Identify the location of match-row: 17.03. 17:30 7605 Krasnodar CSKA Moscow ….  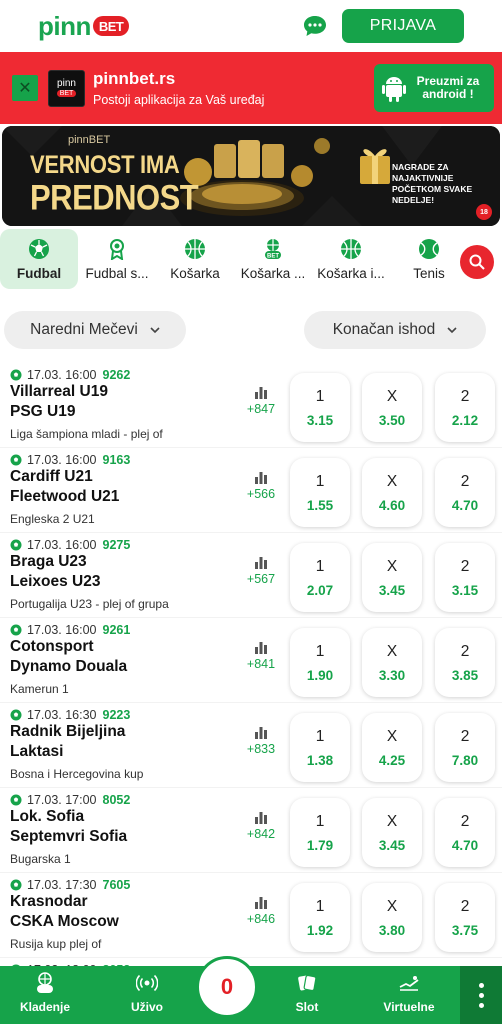
(251, 915).